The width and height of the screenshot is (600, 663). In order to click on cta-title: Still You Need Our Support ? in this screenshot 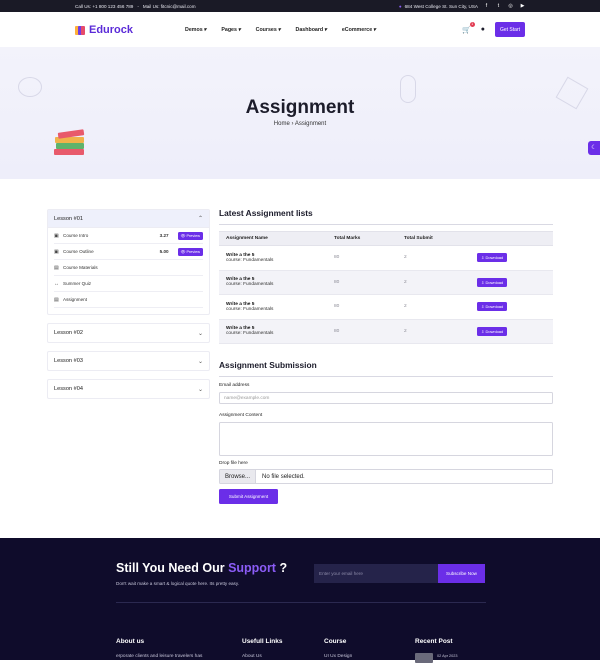, I will do `click(202, 568)`.